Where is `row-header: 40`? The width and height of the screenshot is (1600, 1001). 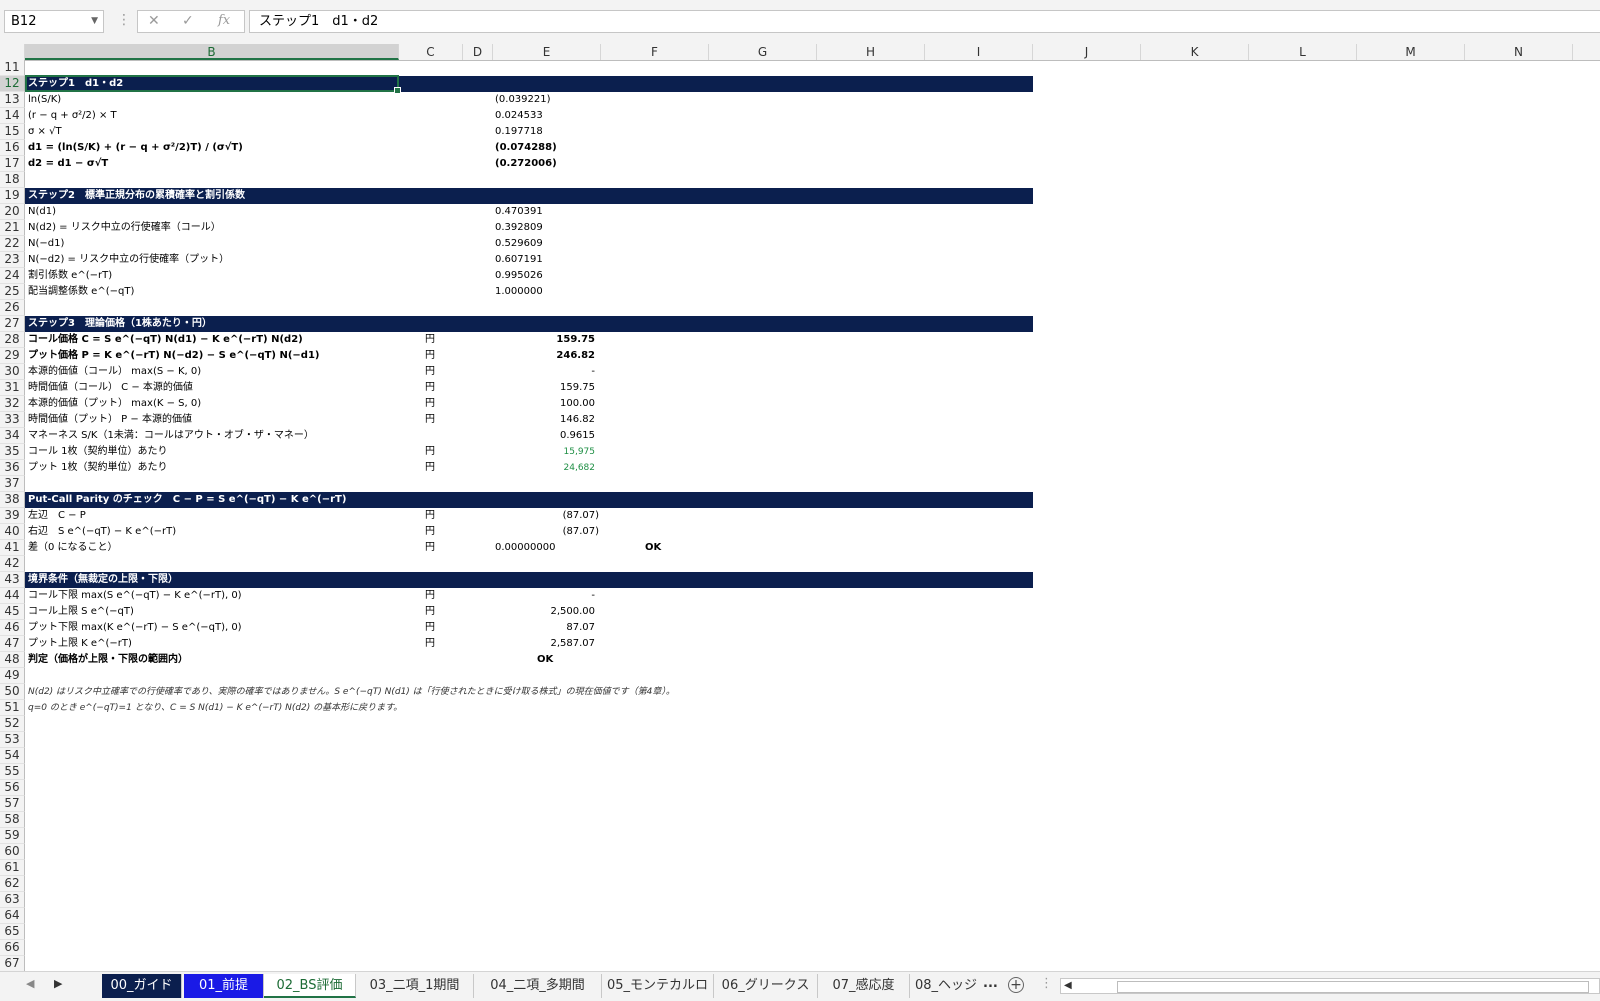
row-header: 40 is located at coordinates (12, 532).